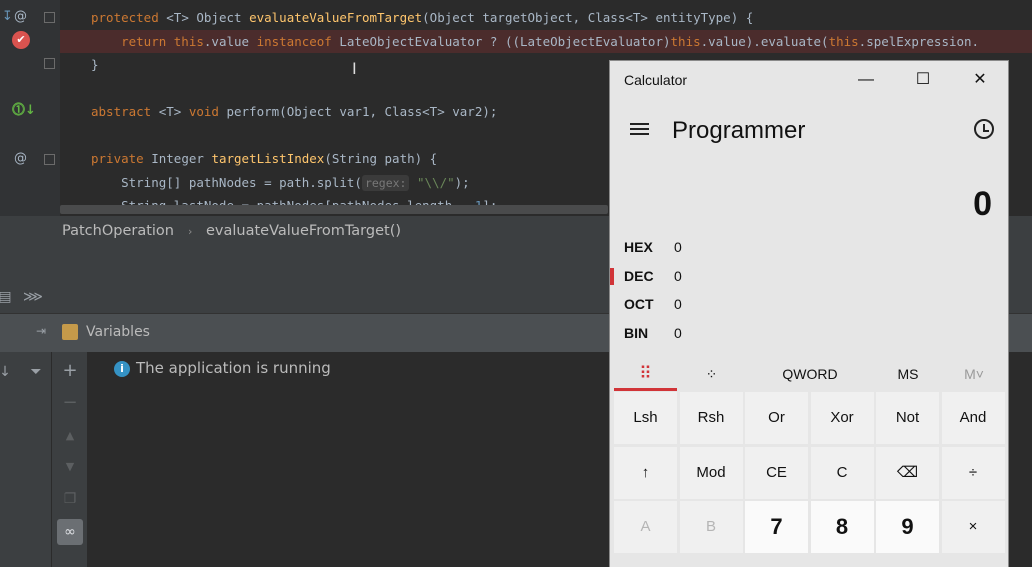 Image resolution: width=1032 pixels, height=567 pixels. I want to click on pin-tab-icon: ⇥, so click(41, 331).